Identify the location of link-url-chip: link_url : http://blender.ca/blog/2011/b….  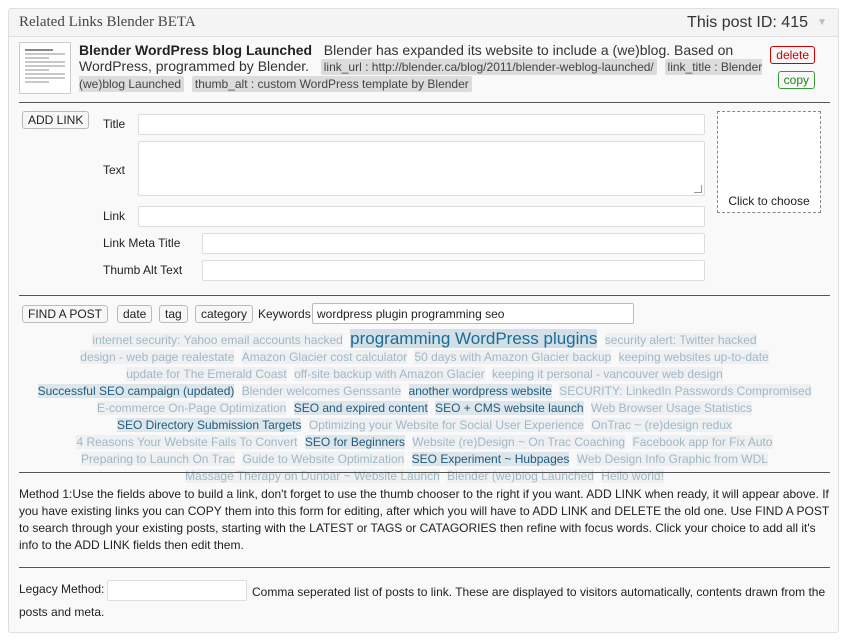
(488, 67).